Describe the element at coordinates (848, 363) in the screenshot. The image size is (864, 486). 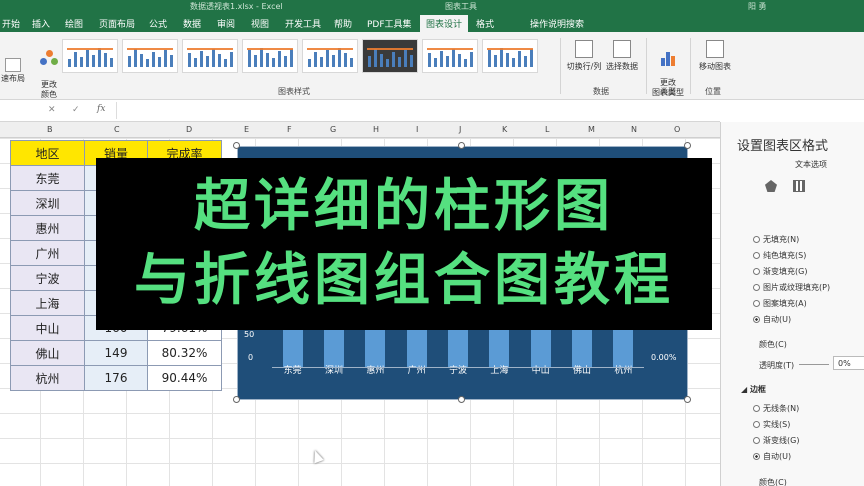
I see `transparency-input: 0%` at that location.